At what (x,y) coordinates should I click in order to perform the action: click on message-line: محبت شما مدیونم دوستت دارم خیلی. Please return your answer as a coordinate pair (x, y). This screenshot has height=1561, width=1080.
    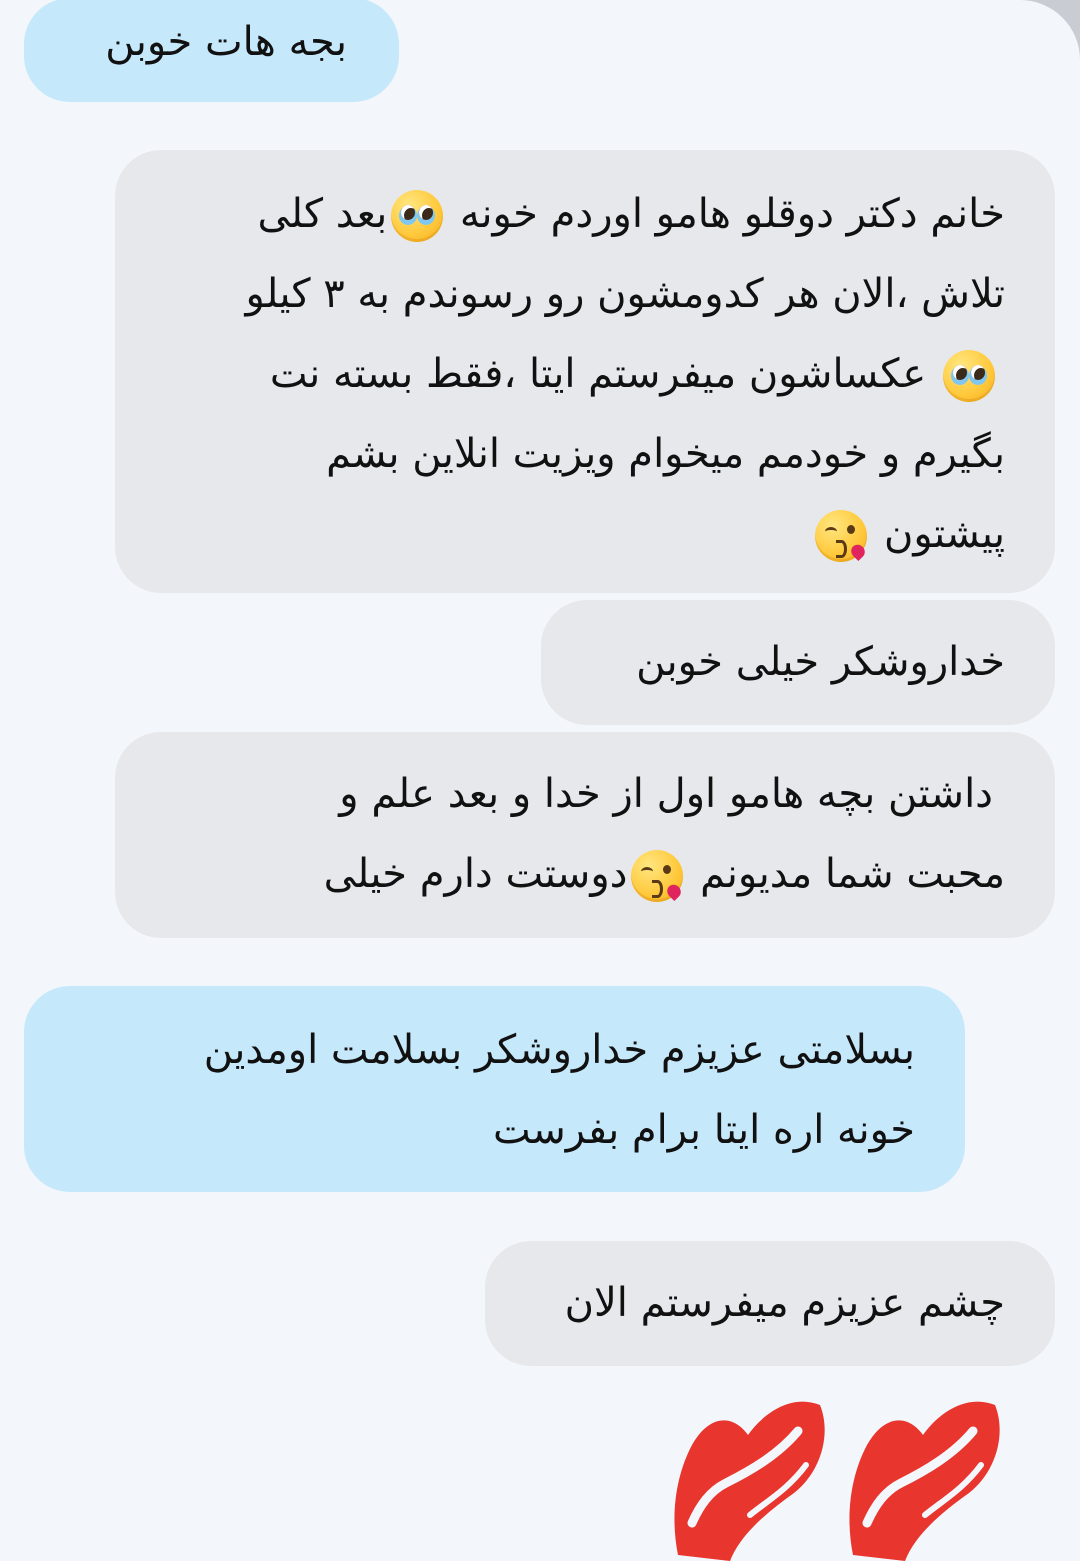
    Looking at the image, I should click on (580, 874).